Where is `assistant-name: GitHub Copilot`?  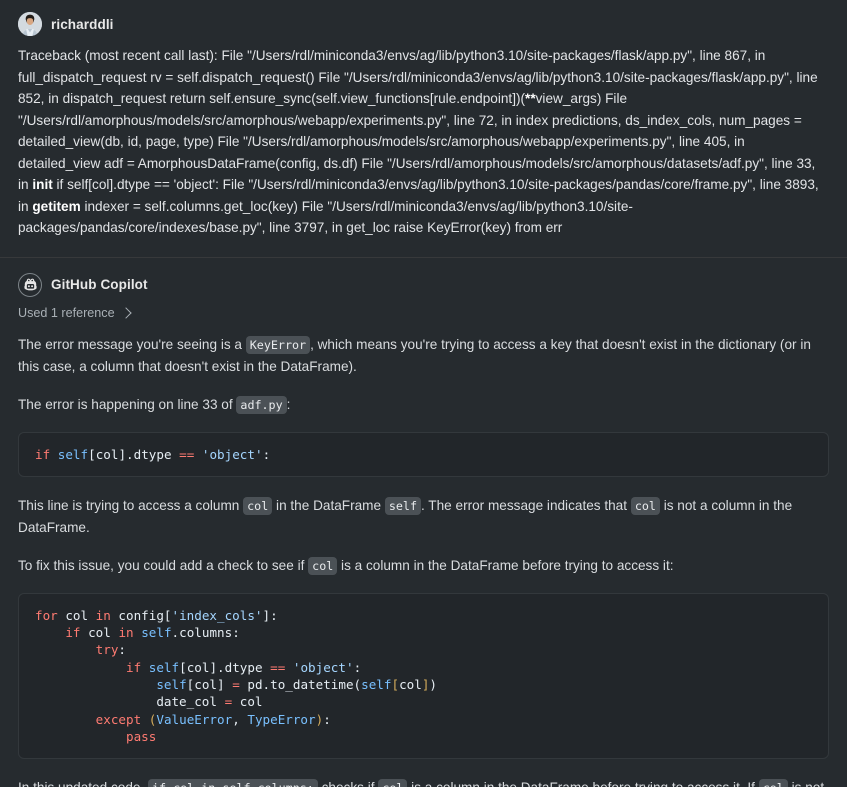 assistant-name: GitHub Copilot is located at coordinates (99, 284).